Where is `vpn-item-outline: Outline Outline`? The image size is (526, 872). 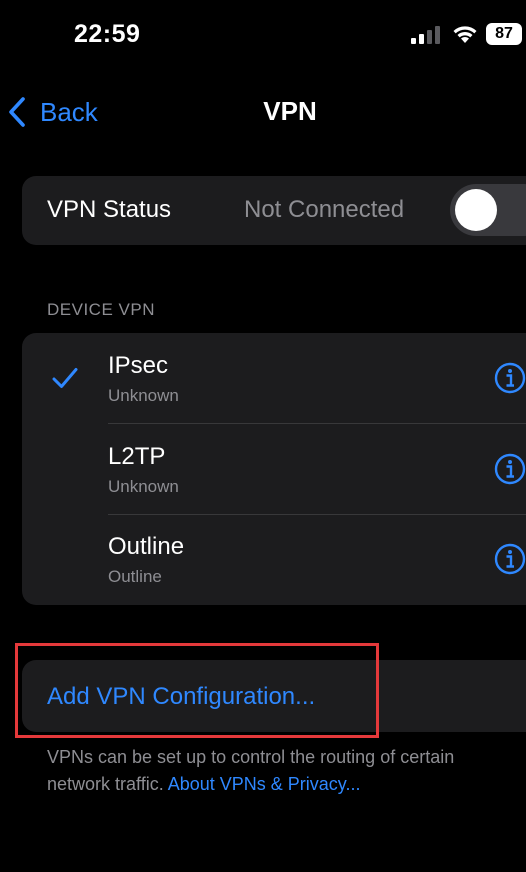
vpn-item-outline: Outline Outline is located at coordinates (274, 559).